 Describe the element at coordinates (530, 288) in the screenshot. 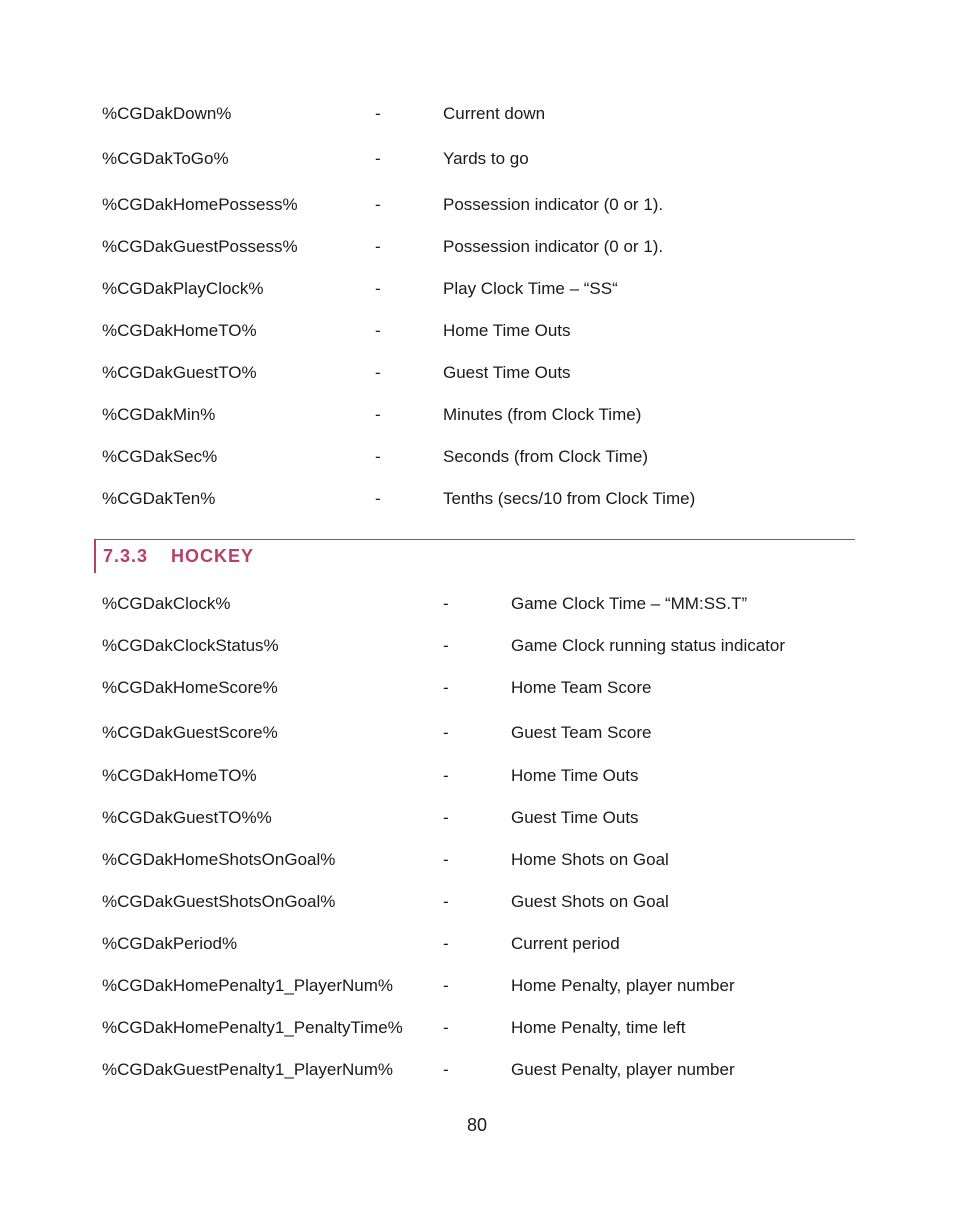

I see `variable-description: Play Clock Time – “SS“` at that location.